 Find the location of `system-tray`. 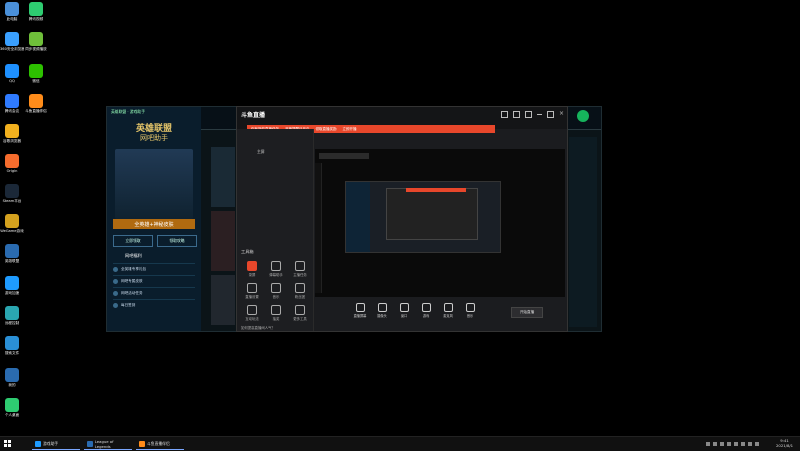

system-tray is located at coordinates (732, 442).